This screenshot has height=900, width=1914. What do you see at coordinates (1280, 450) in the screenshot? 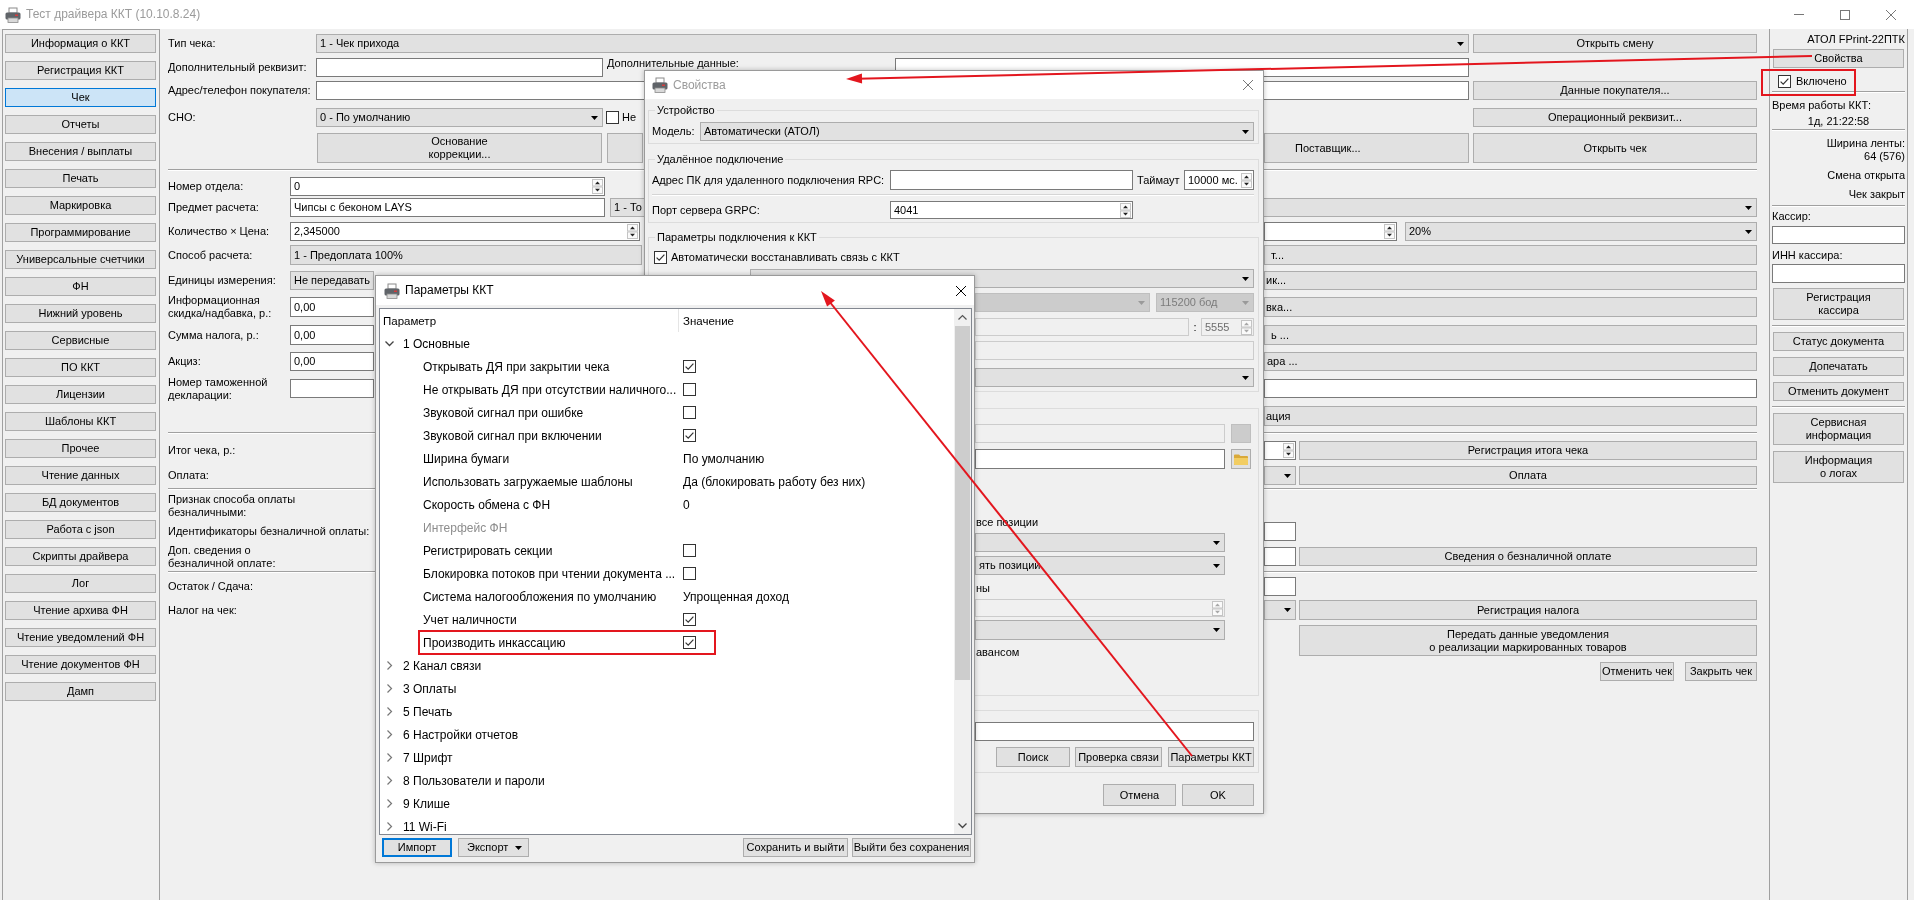
I see `spin-field` at bounding box center [1280, 450].